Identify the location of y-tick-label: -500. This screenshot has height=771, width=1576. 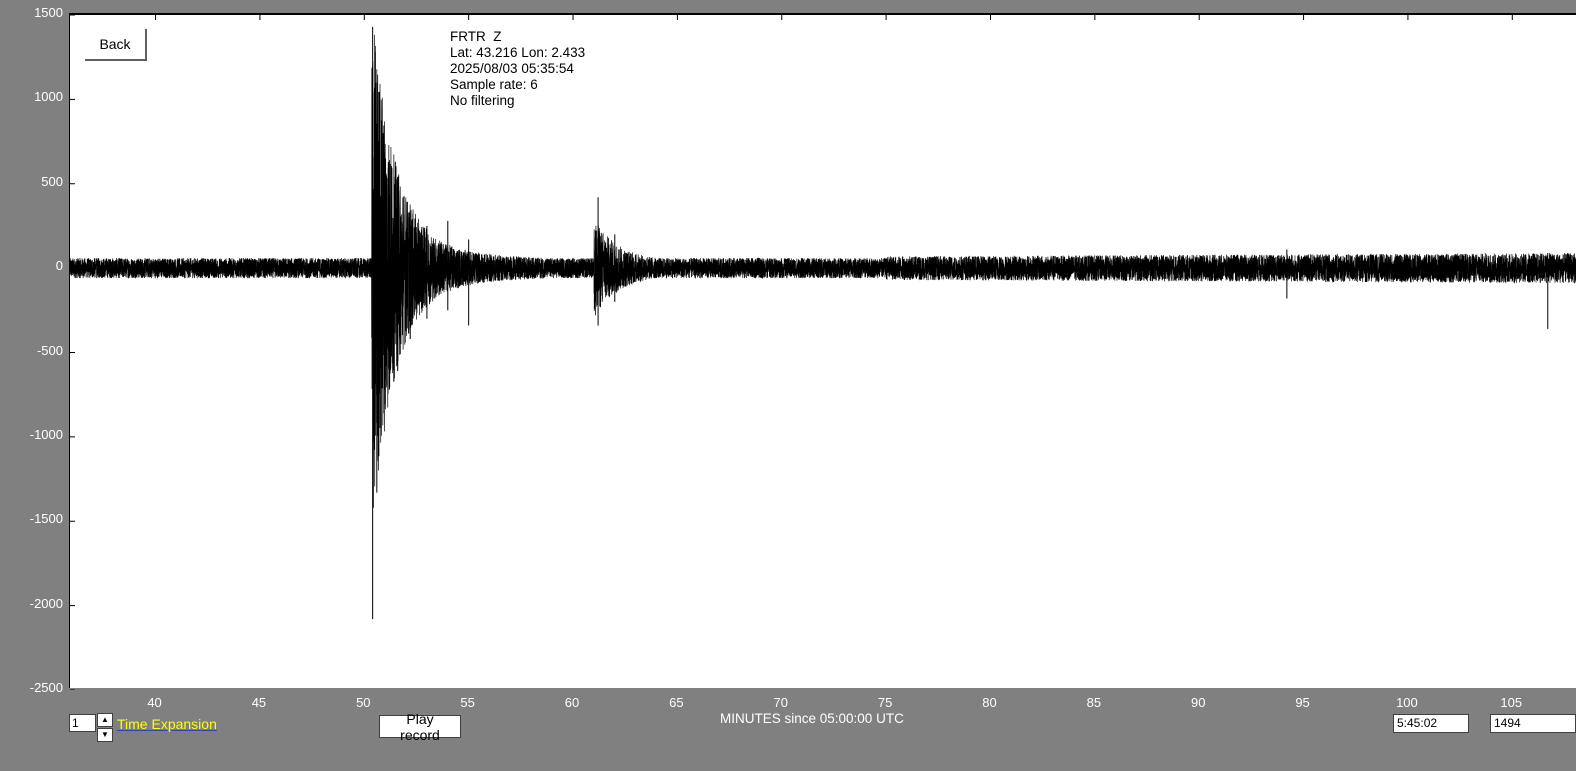
(49, 350).